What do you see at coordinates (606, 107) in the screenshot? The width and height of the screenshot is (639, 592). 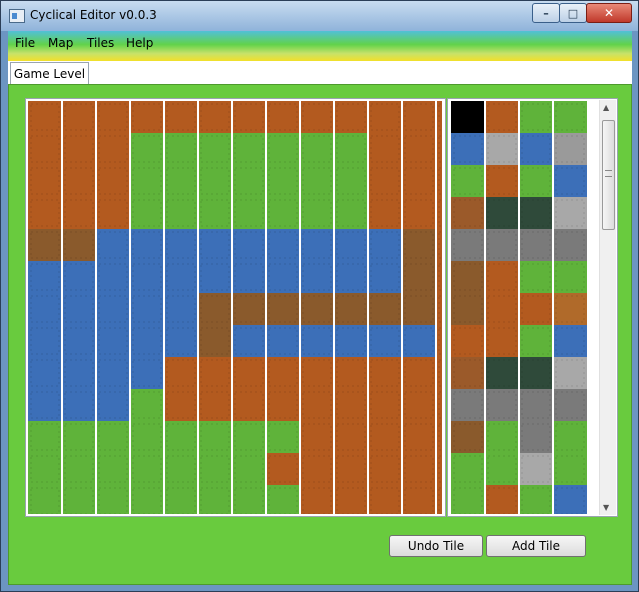 I see `scroll-up-arrow-icon: ▲` at bounding box center [606, 107].